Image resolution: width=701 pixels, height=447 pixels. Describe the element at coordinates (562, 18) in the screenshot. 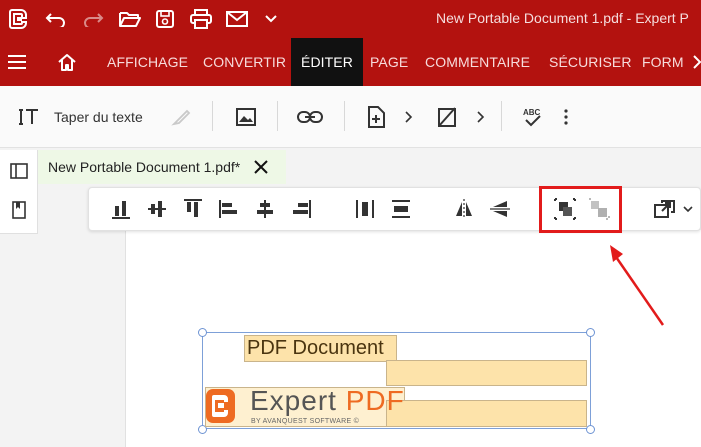

I see `window-title: New Portable Document 1.pdf - Expert P` at that location.